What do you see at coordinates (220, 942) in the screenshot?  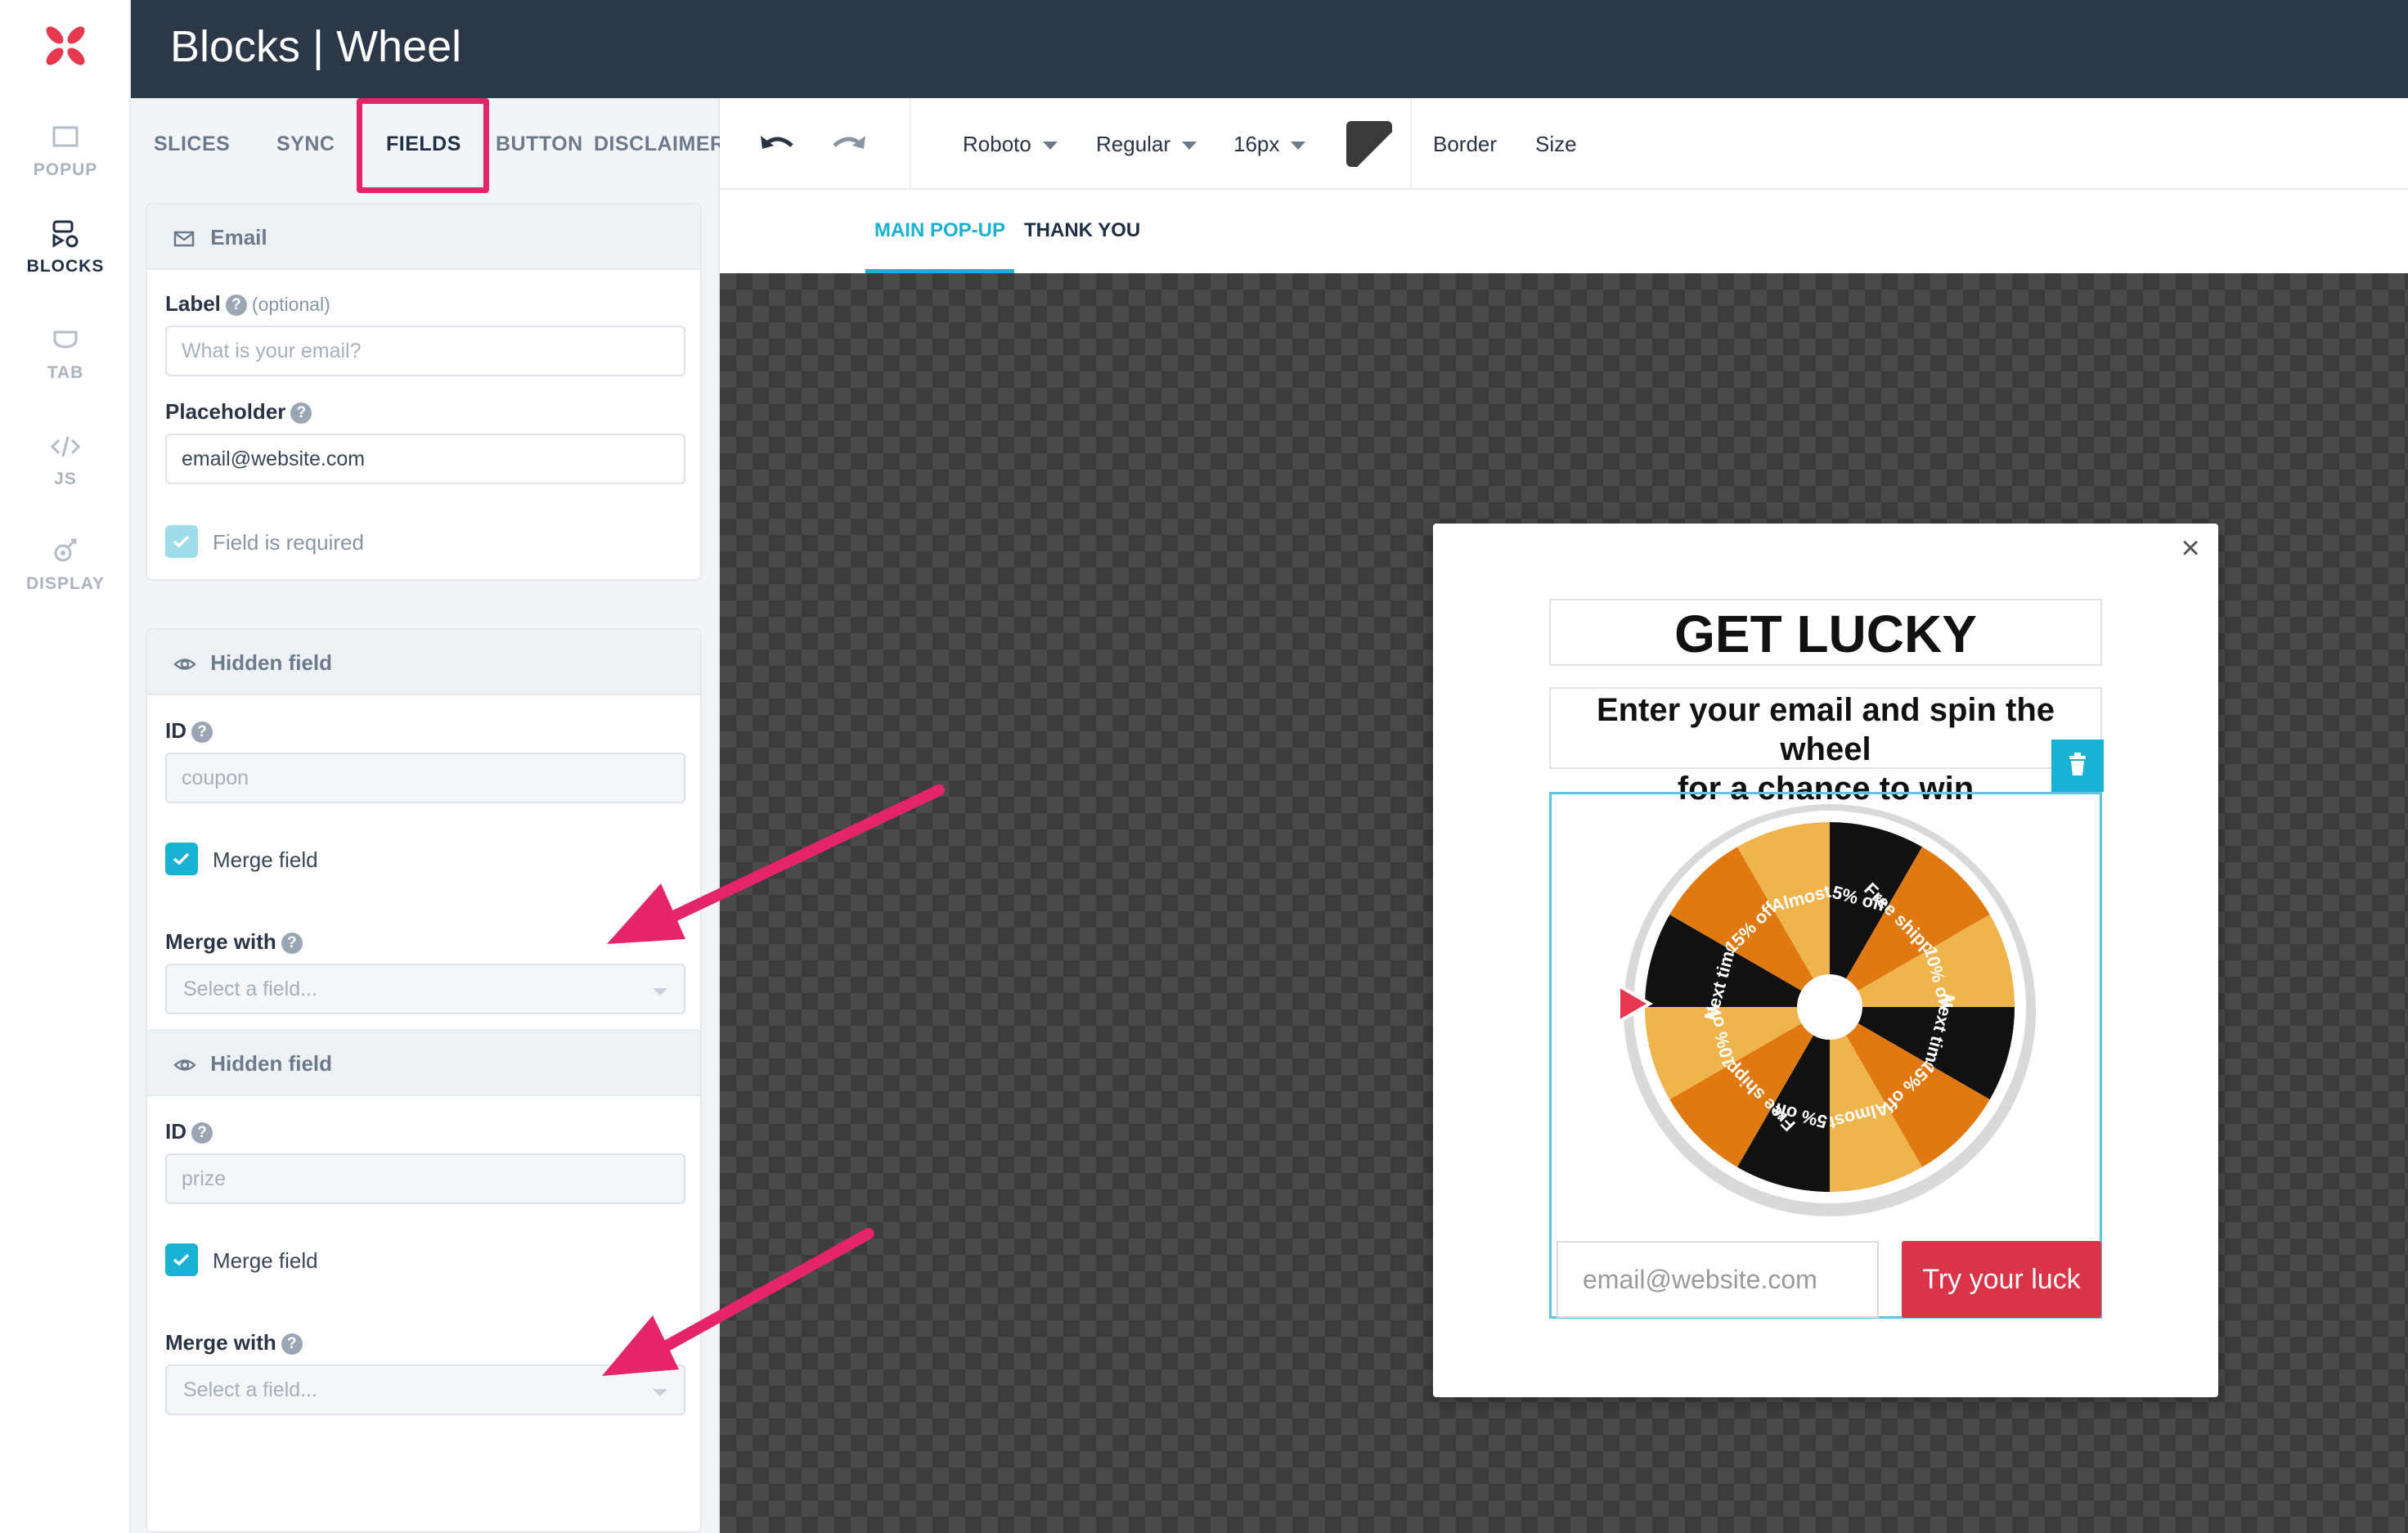 I see `merge-with-text-1: Merge with` at bounding box center [220, 942].